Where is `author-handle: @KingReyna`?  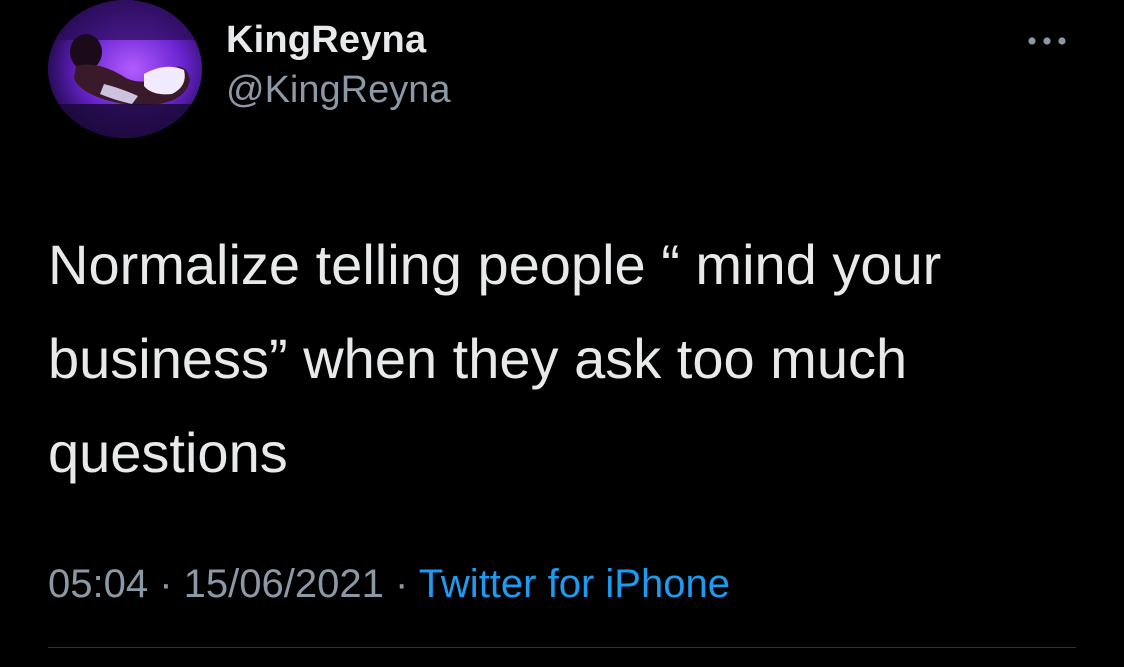
author-handle: @KingReyna is located at coordinates (338, 90).